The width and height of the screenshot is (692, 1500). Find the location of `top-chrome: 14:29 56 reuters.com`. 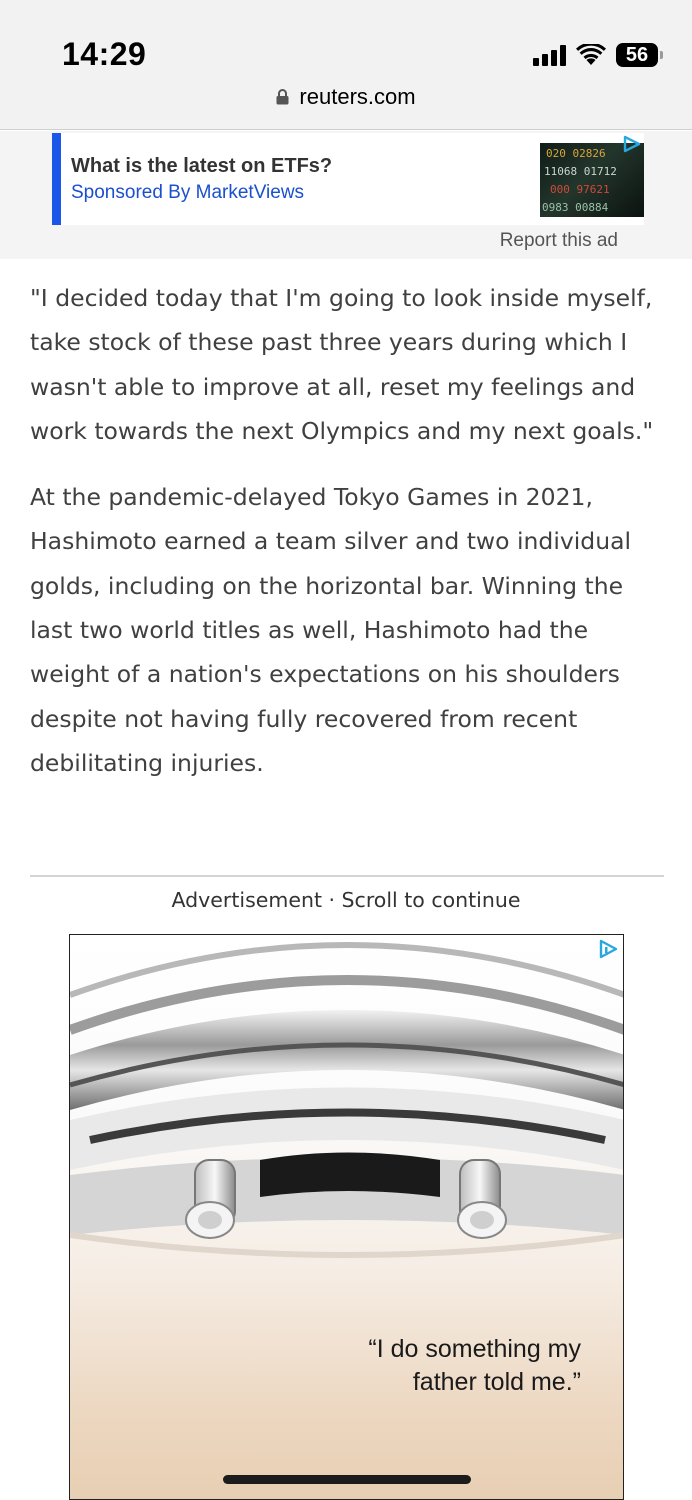

top-chrome: 14:29 56 reuters.com is located at coordinates (346, 65).